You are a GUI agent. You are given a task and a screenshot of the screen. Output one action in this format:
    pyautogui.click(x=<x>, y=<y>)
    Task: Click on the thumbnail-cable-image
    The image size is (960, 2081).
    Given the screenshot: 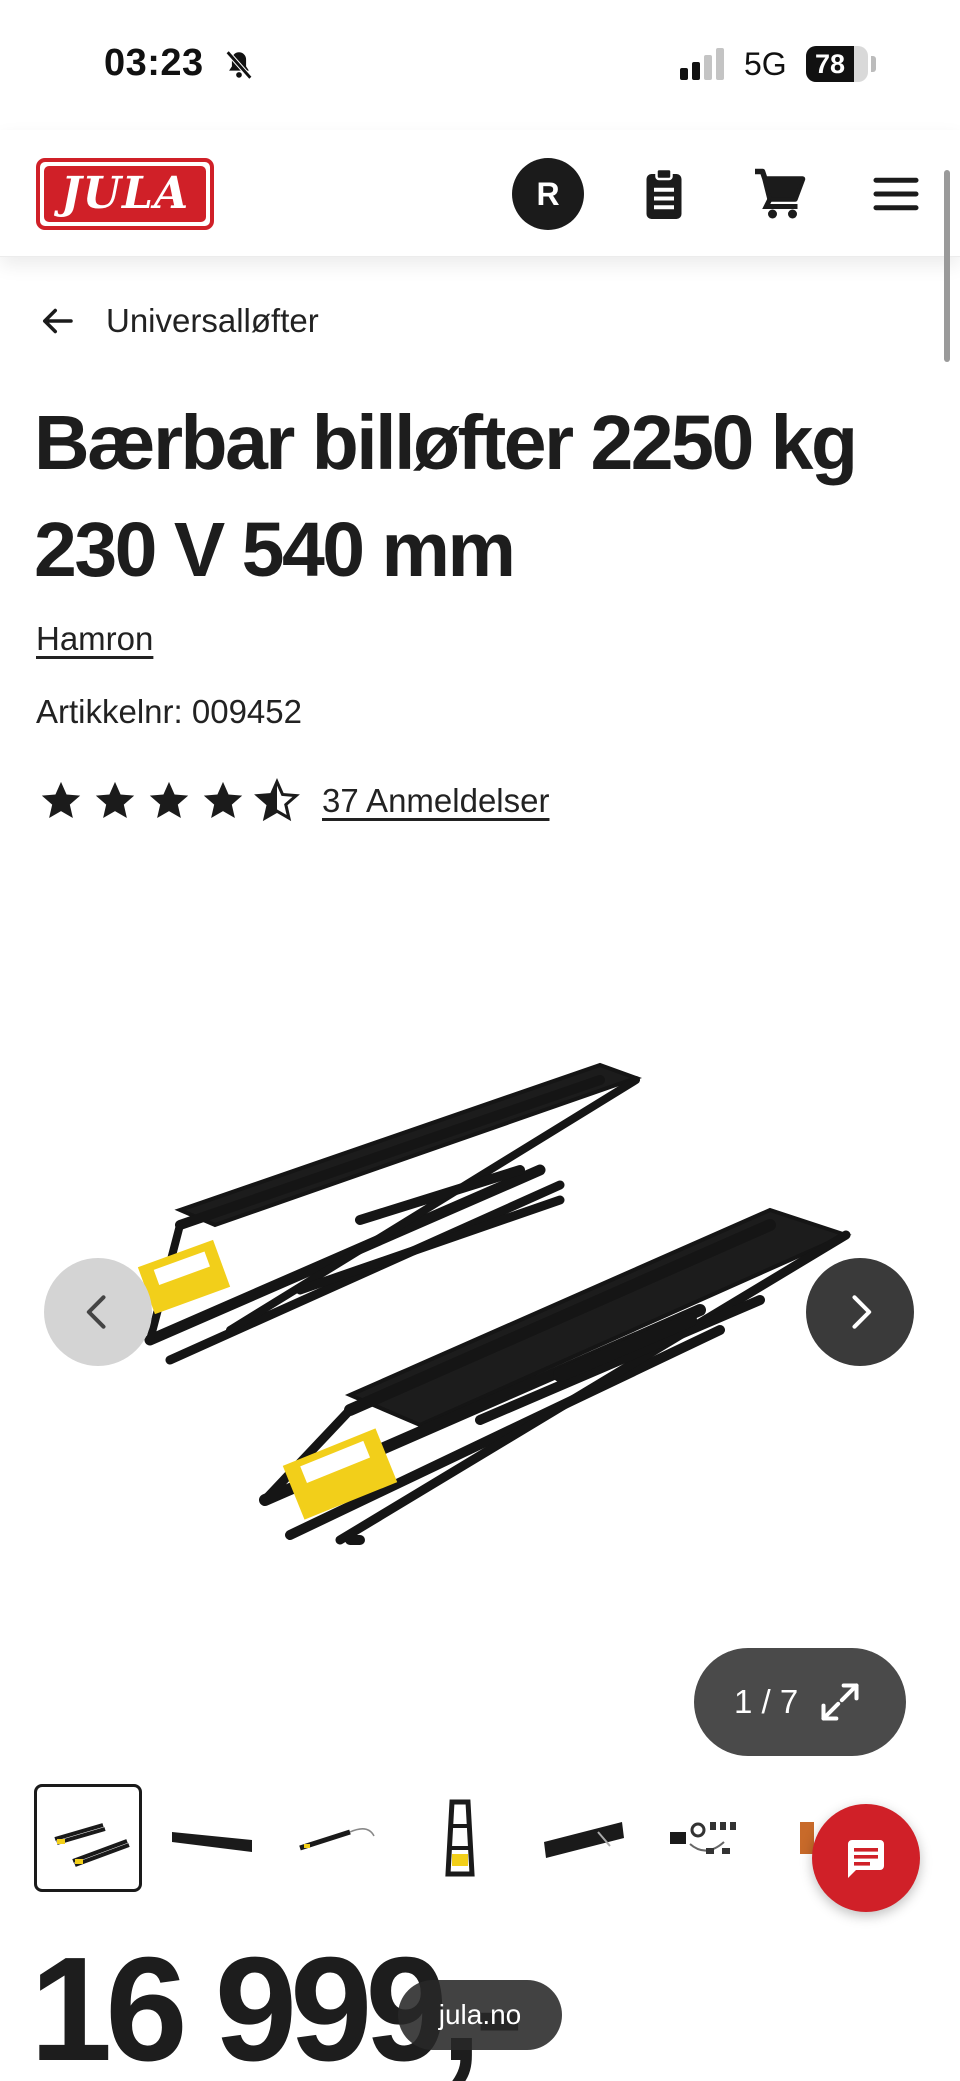 What is the action you would take?
    pyautogui.click(x=337, y=1839)
    